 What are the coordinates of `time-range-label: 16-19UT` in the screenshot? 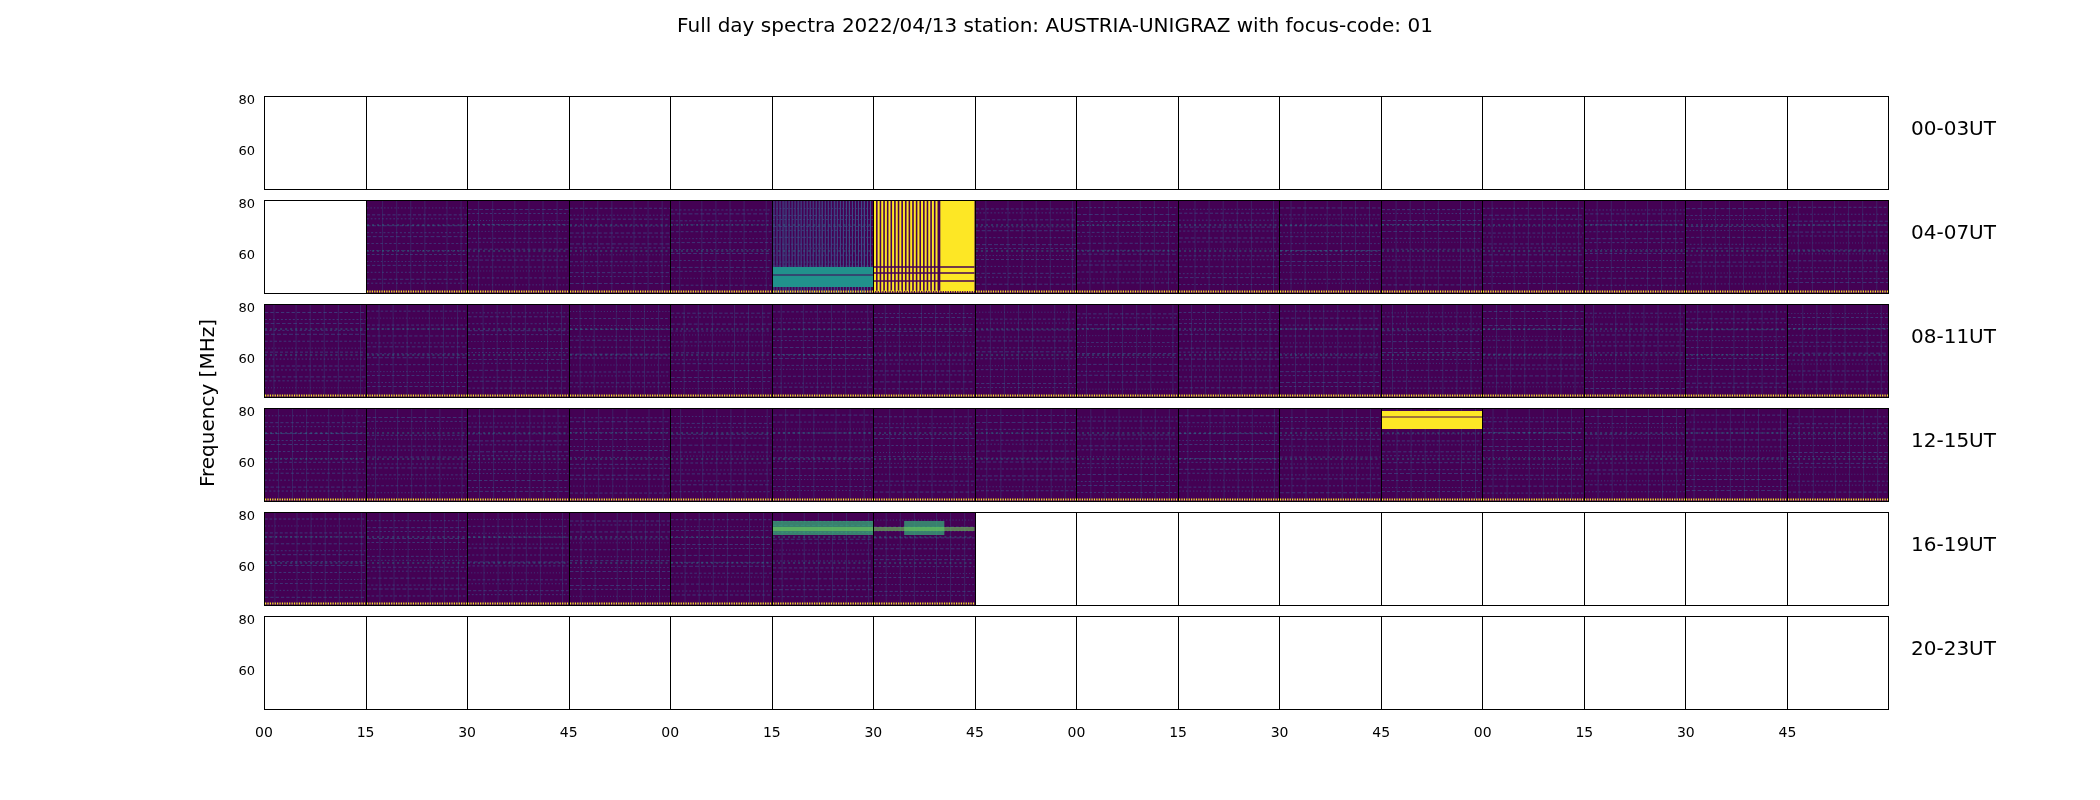 It's located at (1953, 544).